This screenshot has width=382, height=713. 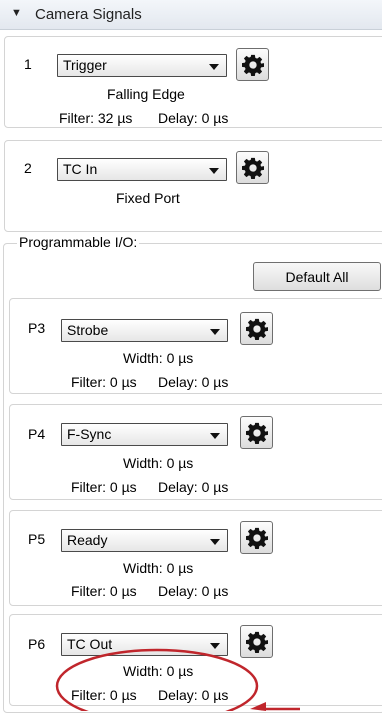 What do you see at coordinates (193, 382) in the screenshot?
I see `port-p3-delay: Delay: 0 µs` at bounding box center [193, 382].